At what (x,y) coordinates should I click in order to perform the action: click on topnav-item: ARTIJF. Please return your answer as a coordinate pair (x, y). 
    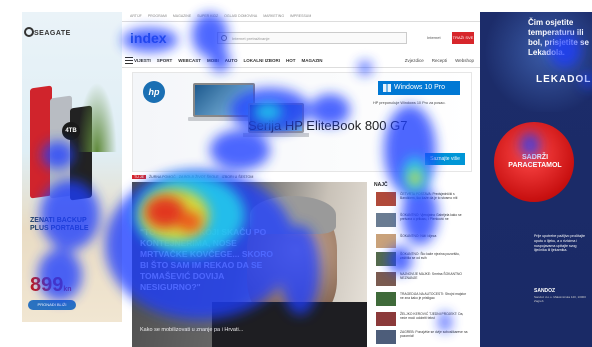
    Looking at the image, I should click on (136, 16).